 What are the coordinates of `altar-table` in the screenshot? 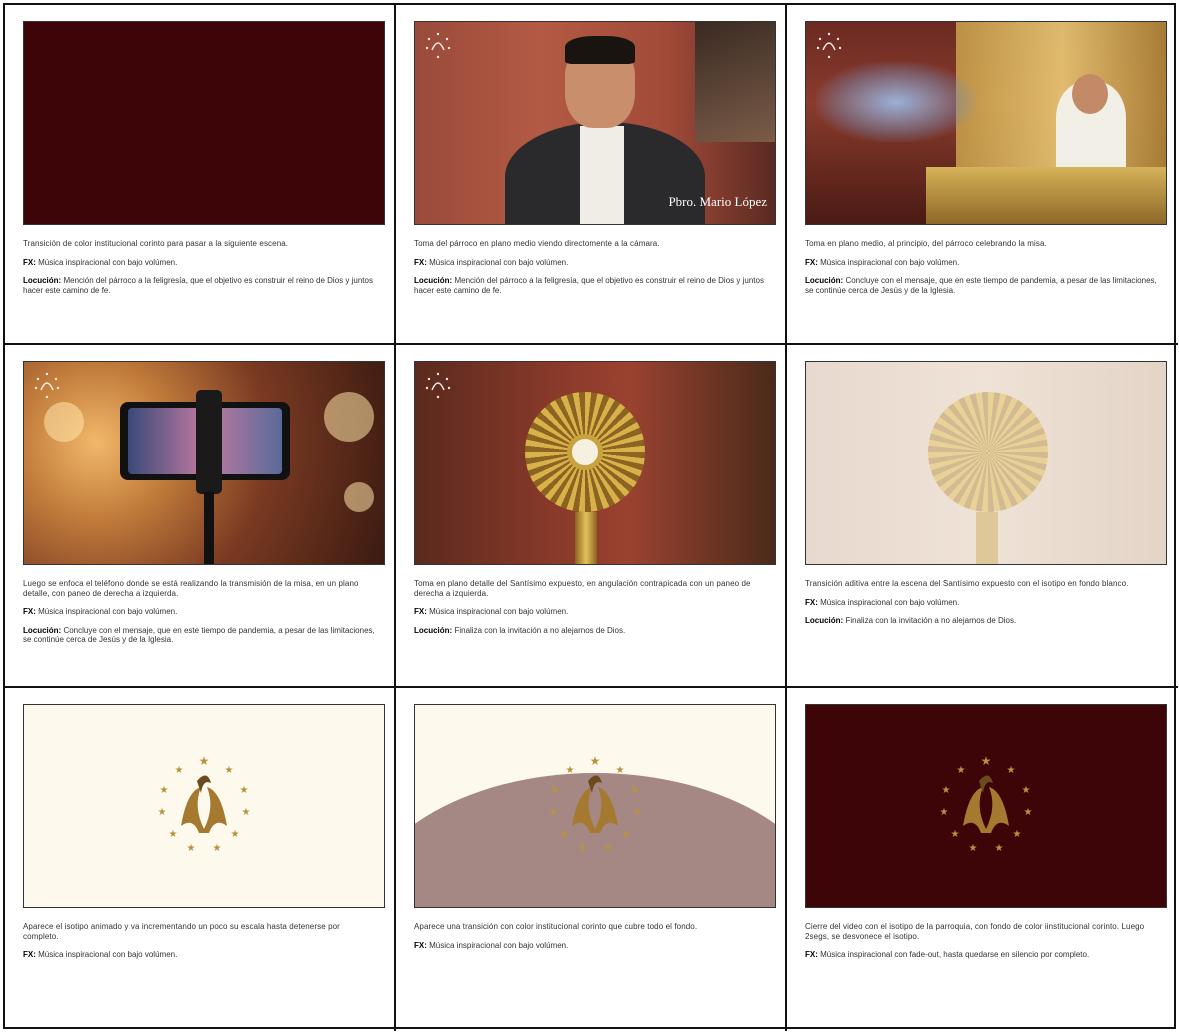 It's located at (1046, 195).